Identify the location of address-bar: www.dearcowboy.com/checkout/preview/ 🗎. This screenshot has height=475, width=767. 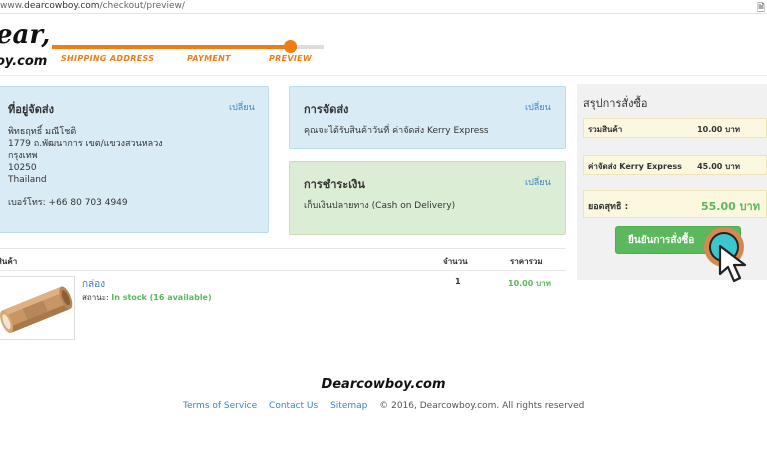
(383, 7).